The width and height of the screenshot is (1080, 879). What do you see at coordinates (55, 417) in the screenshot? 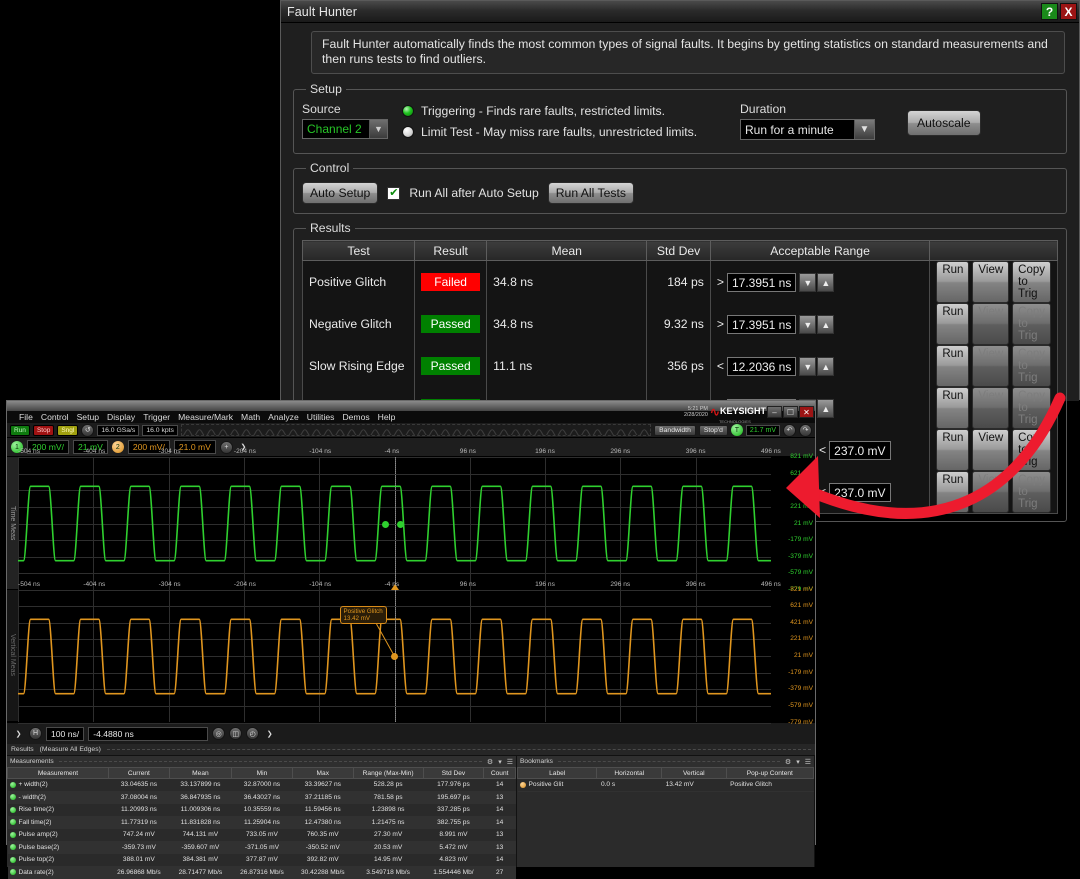
I see `menu-control: Control` at bounding box center [55, 417].